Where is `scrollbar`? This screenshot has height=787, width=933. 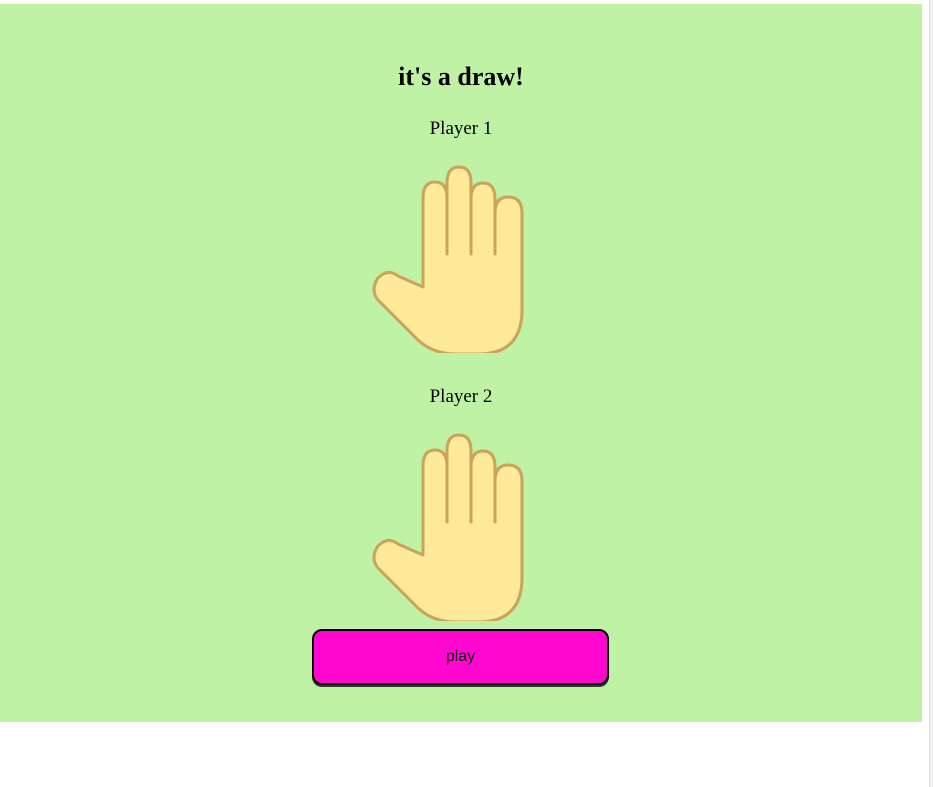
scrollbar is located at coordinates (931, 393).